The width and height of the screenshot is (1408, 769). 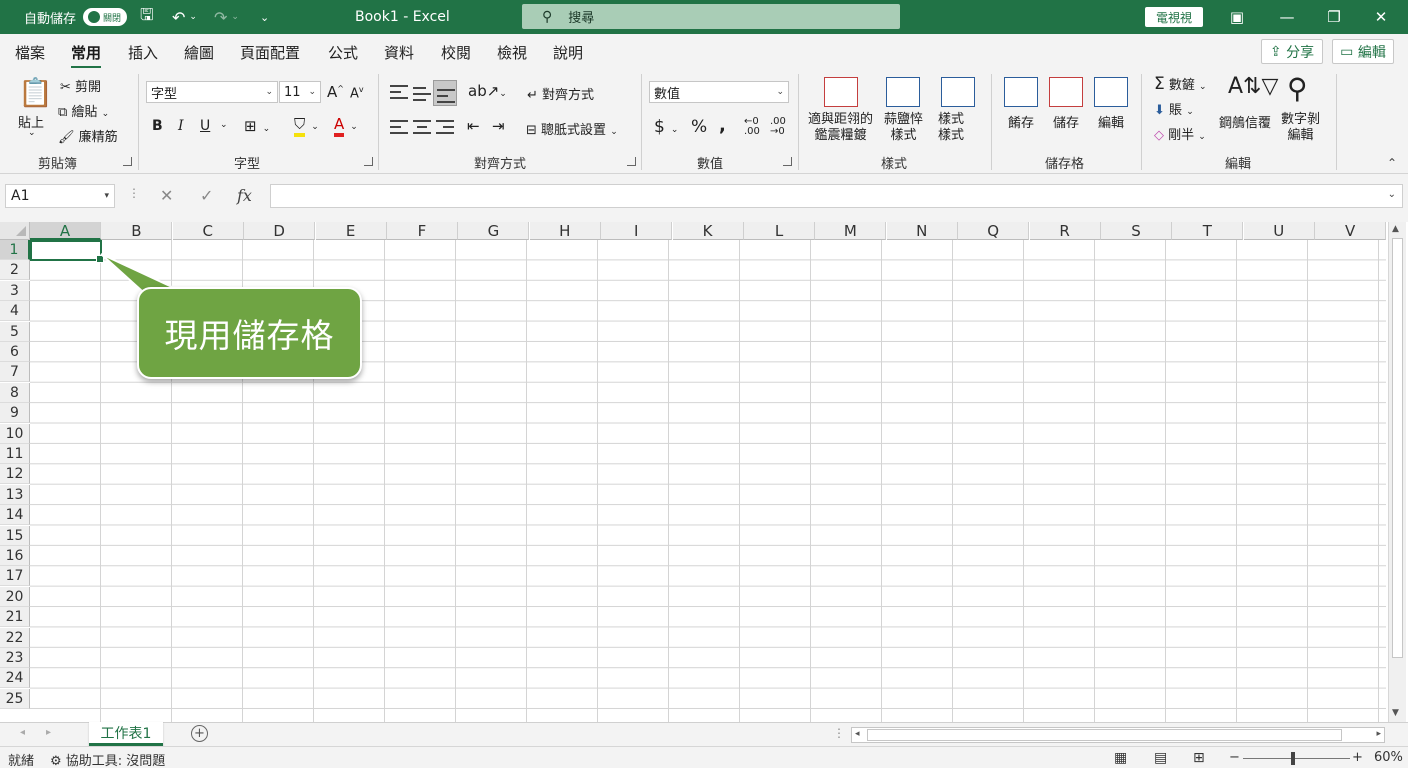 What do you see at coordinates (22, 732) in the screenshot?
I see `sheet-prev-icon: ◂` at bounding box center [22, 732].